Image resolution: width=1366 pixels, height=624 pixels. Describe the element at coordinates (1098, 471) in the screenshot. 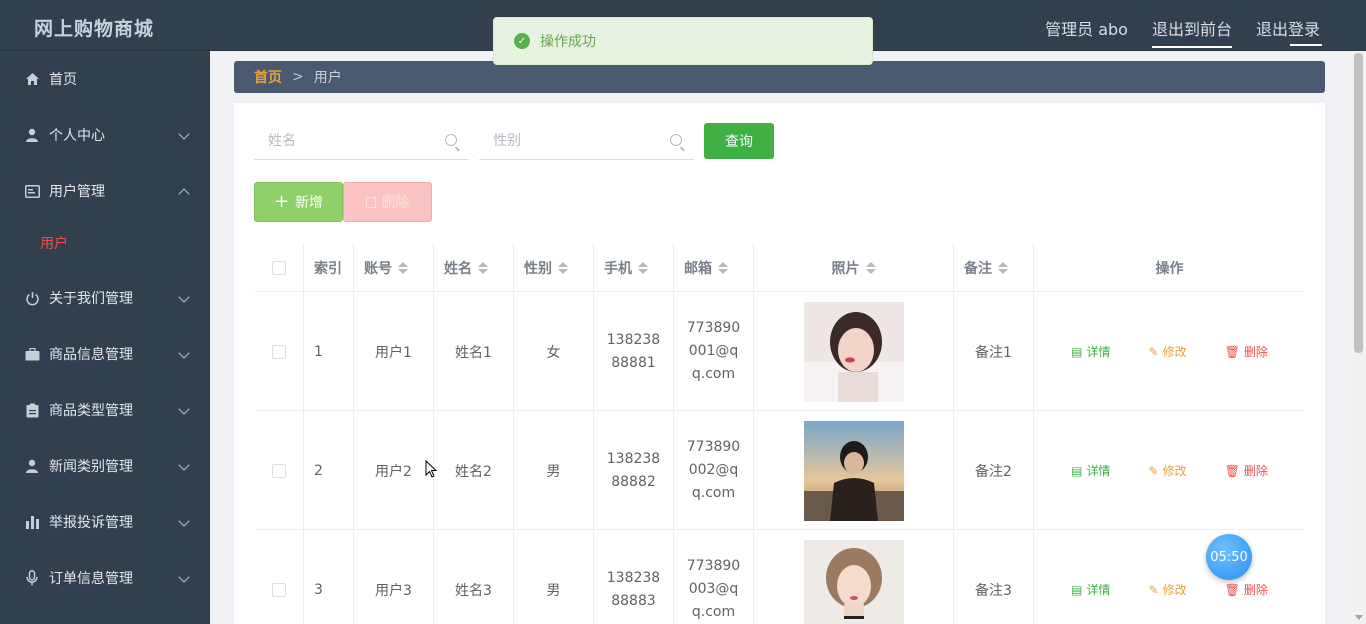

I see `detail-label: 详情` at that location.